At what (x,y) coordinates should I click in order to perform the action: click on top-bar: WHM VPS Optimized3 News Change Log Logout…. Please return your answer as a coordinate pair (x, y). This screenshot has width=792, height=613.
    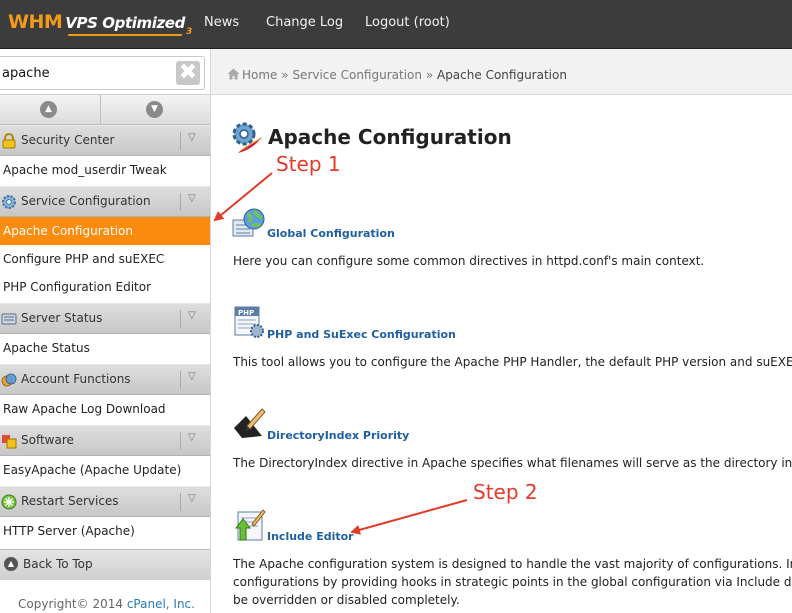
    Looking at the image, I should click on (396, 24).